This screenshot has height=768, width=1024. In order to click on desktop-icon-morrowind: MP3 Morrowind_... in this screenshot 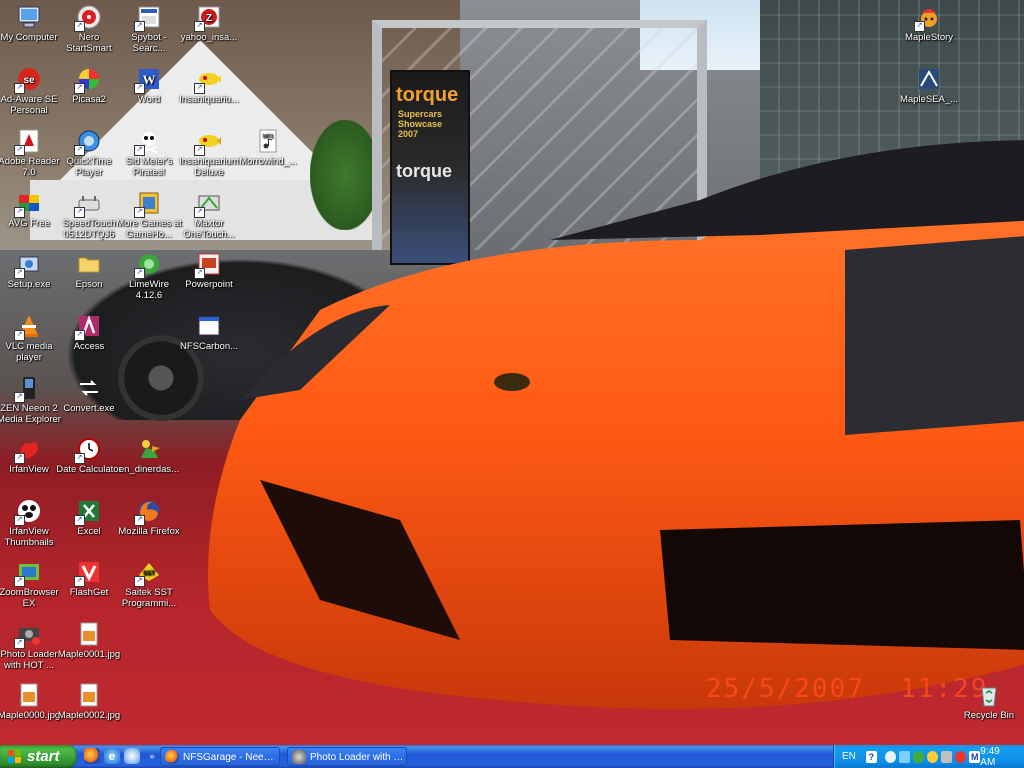, I will do `click(268, 146)`.